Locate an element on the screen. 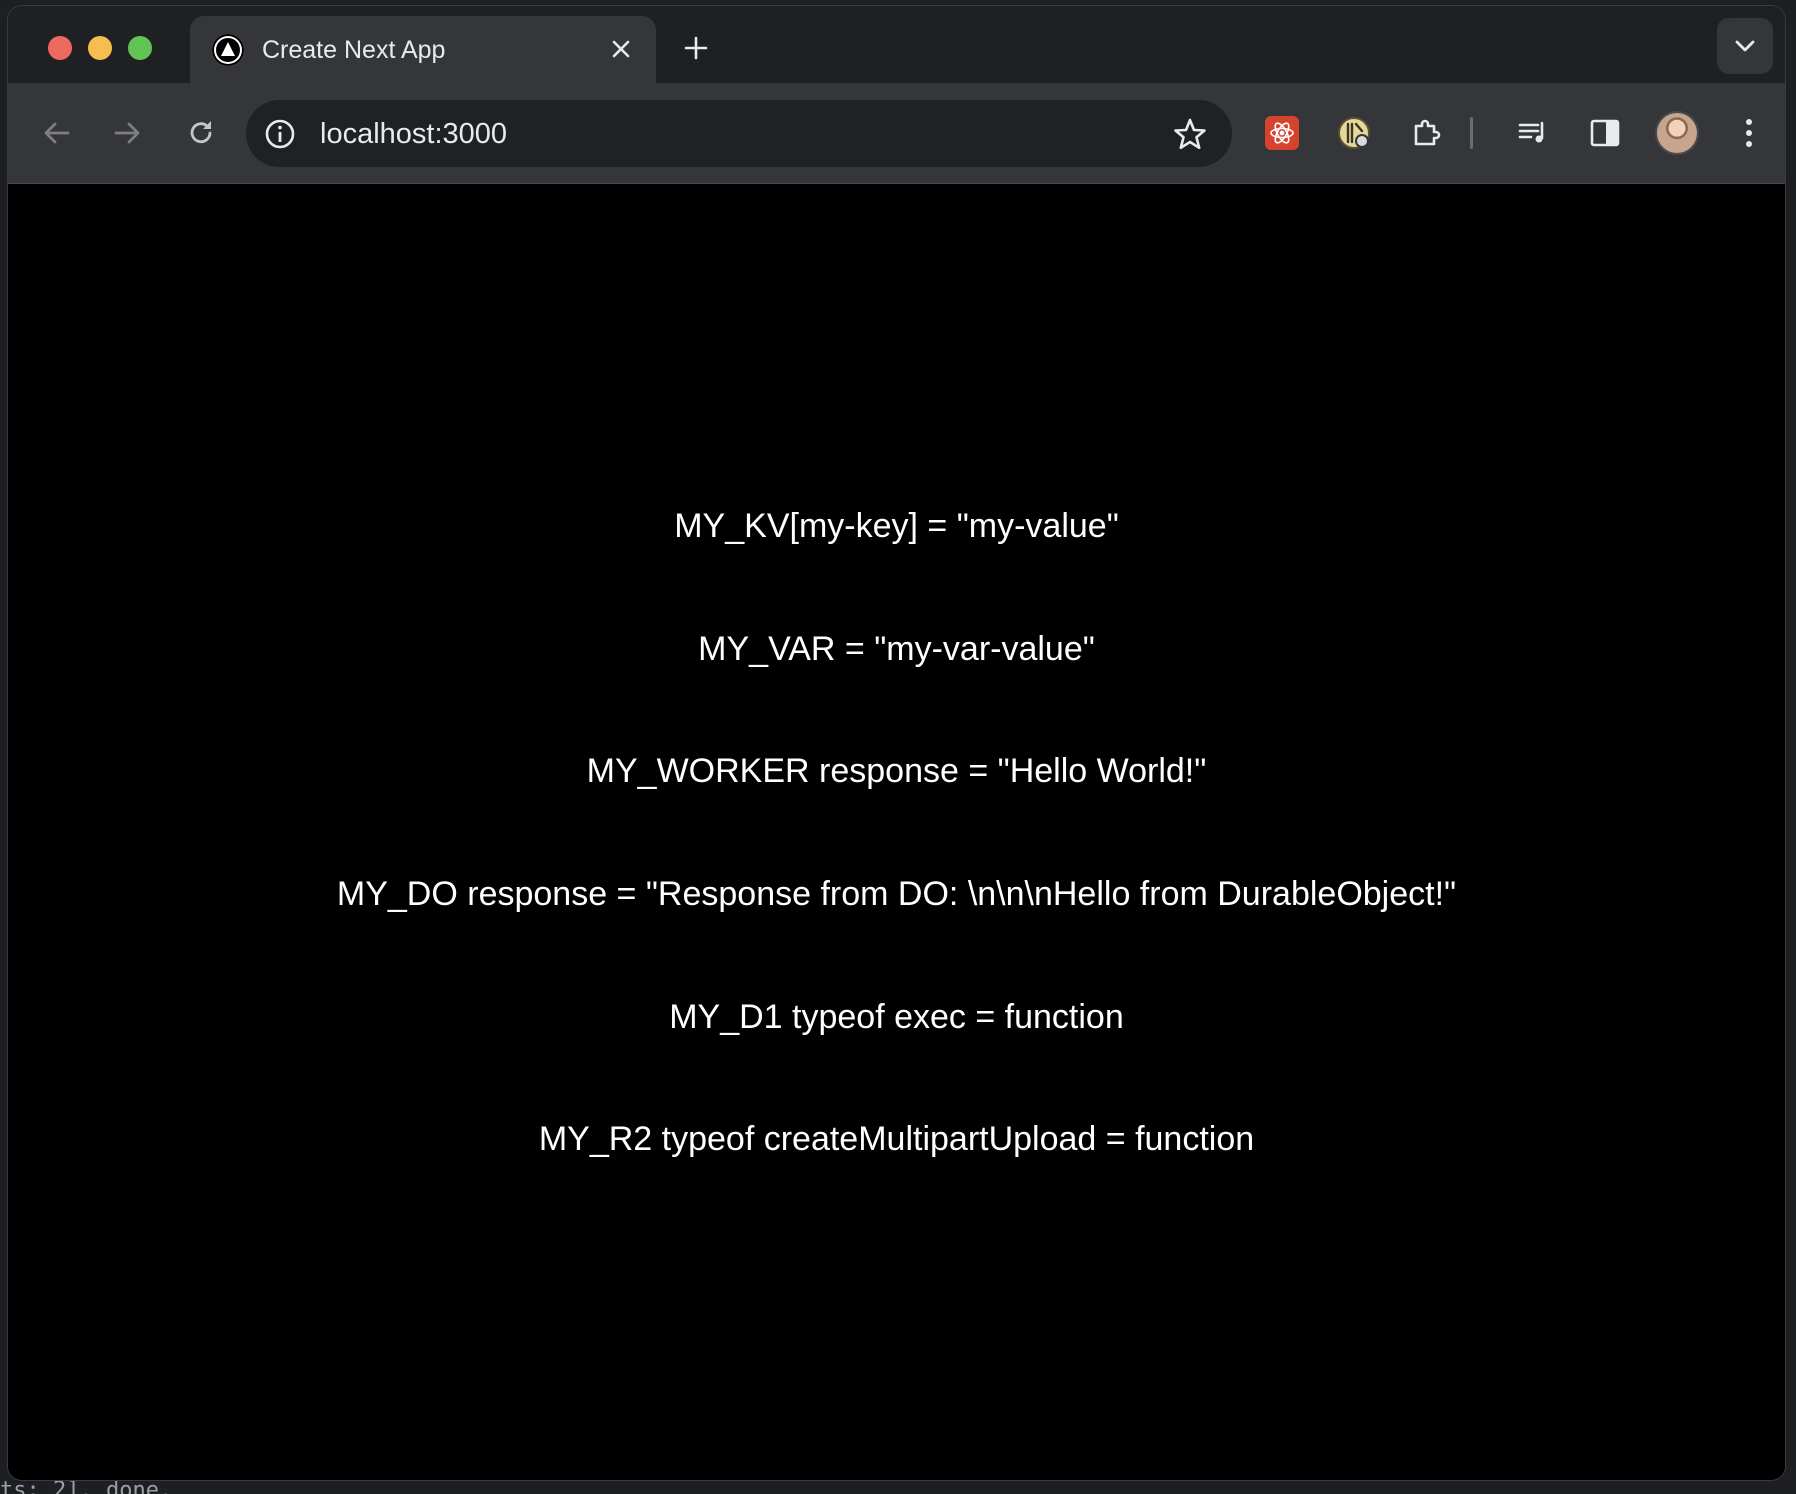 This screenshot has width=1796, height=1494. close-icon is located at coordinates (621, 49).